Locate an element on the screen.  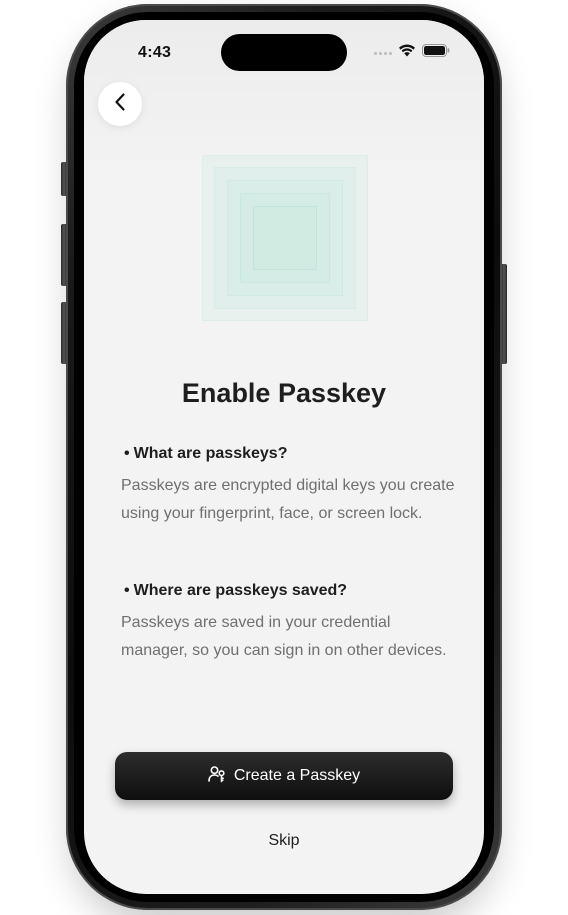
section-heading-where: • Where are passkeys saved? is located at coordinates (235, 591).